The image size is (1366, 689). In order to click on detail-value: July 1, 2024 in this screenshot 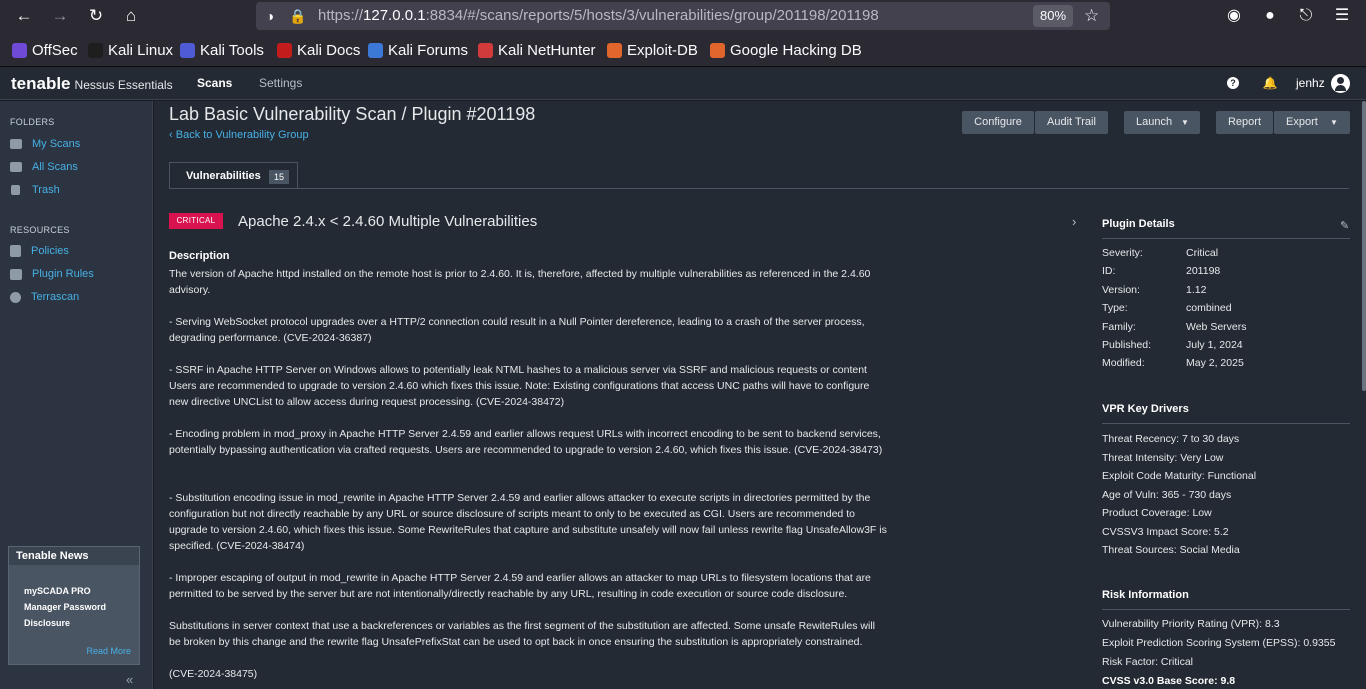, I will do `click(1214, 345)`.